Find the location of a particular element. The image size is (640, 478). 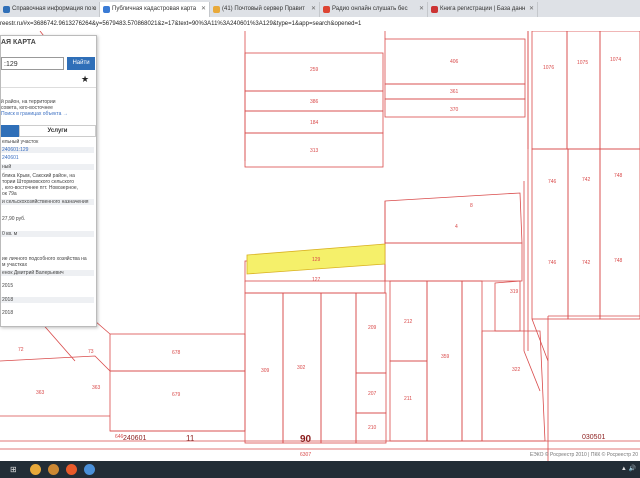

parcel-label: 1074 is located at coordinates (615, 60).